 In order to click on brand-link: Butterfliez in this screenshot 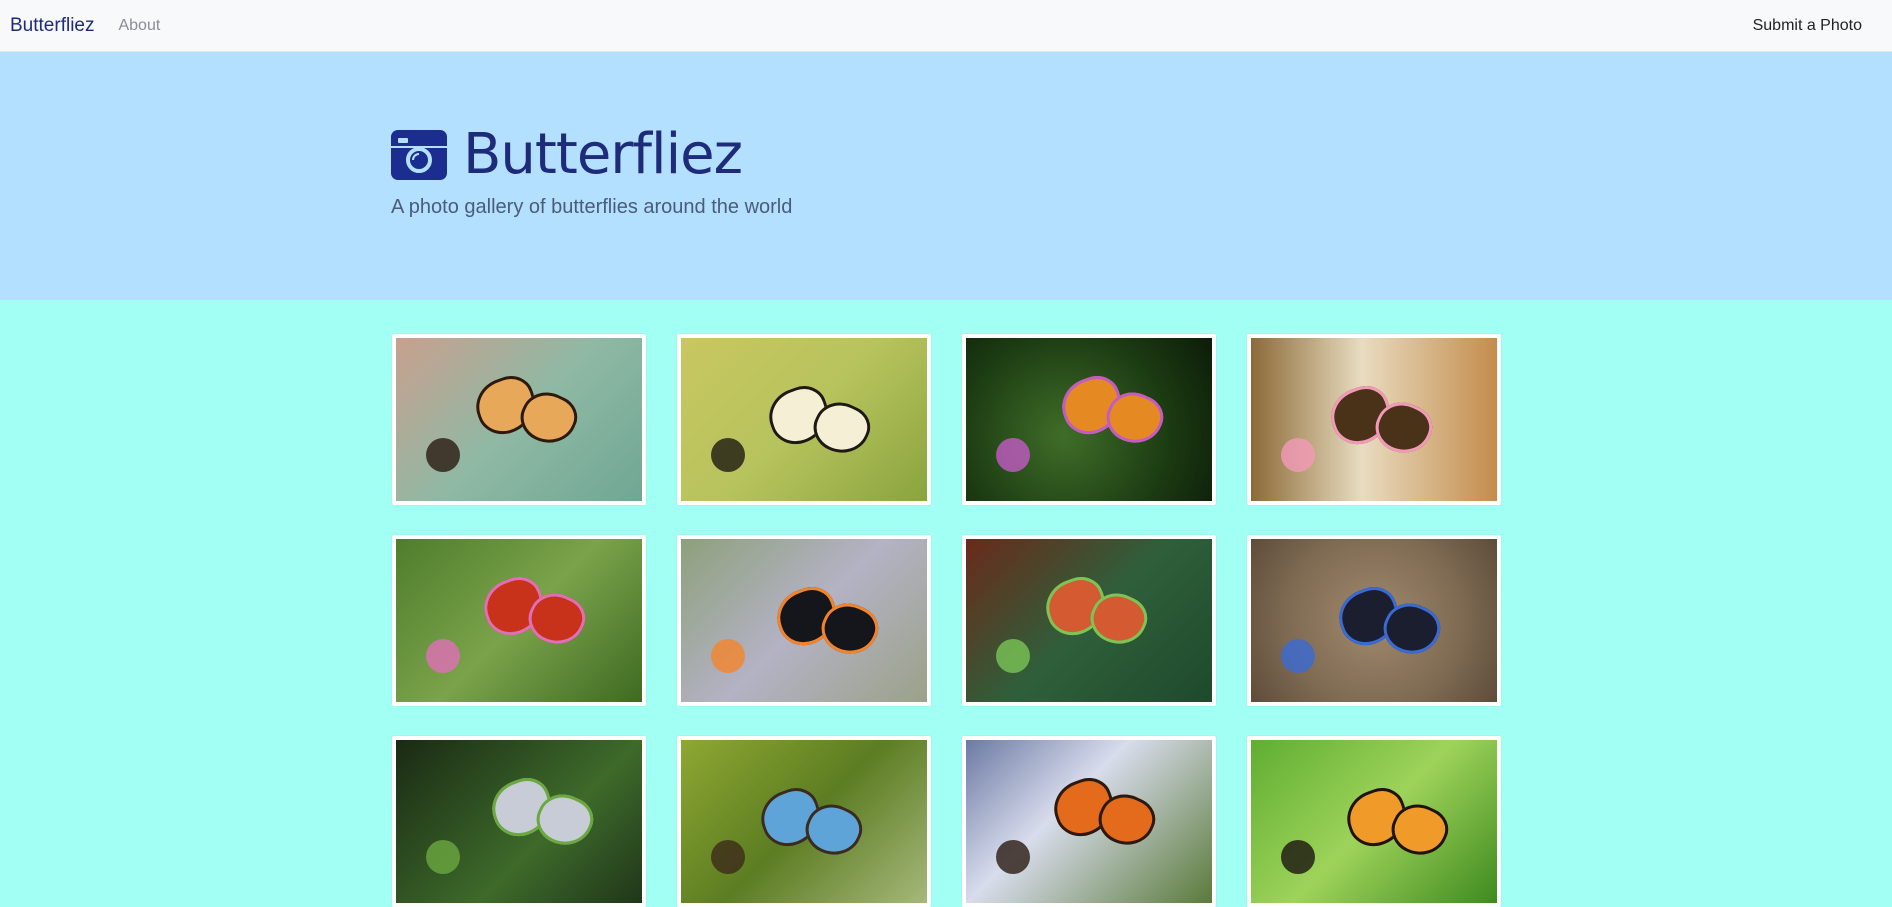, I will do `click(52, 26)`.